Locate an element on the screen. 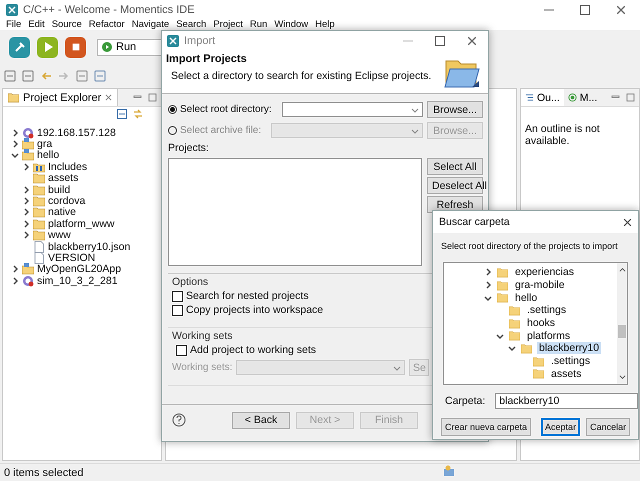 This screenshot has height=481, width=640. stop-button is located at coordinates (75, 47).